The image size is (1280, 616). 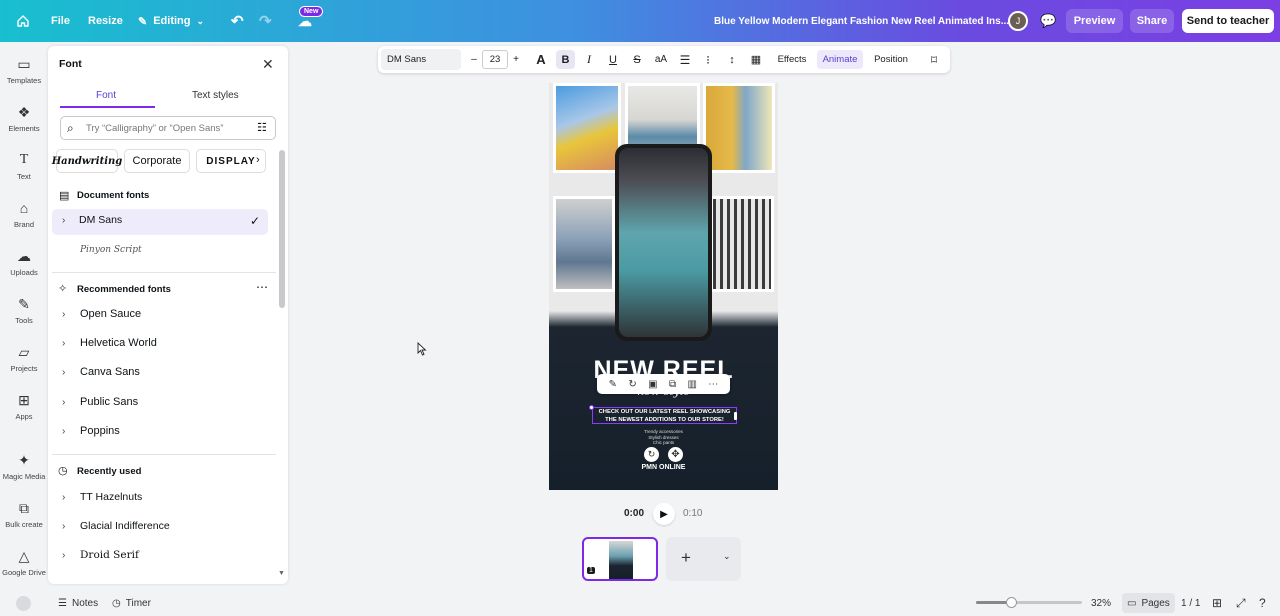 I want to click on font-row-open-sauce: › Open Sauce, so click(x=165, y=316).